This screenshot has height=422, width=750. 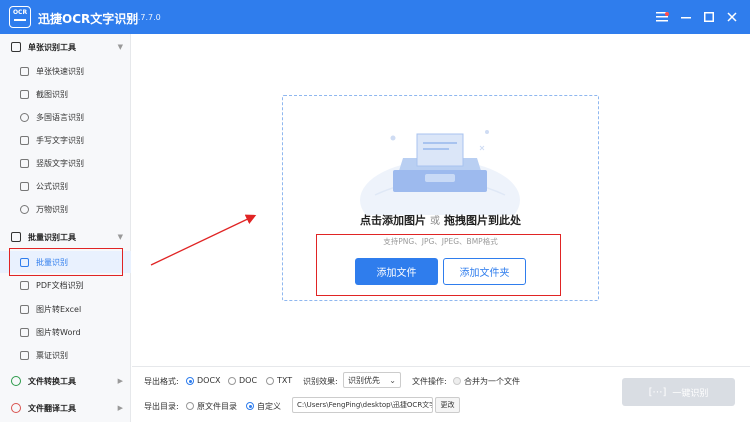 I want to click on format-docx-label: DOCX, so click(x=209, y=380).